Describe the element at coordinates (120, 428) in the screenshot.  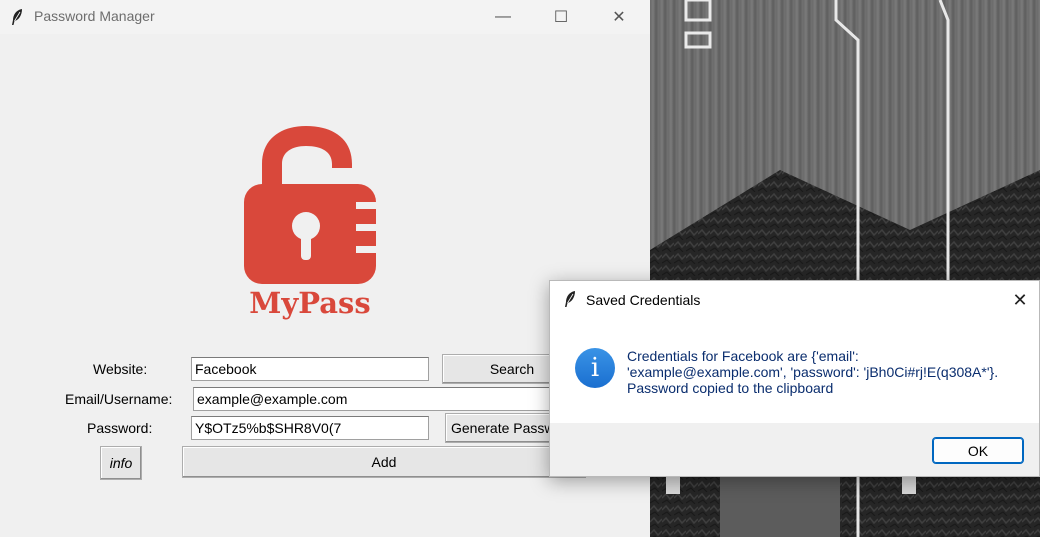
I see `password-label: Password:` at that location.